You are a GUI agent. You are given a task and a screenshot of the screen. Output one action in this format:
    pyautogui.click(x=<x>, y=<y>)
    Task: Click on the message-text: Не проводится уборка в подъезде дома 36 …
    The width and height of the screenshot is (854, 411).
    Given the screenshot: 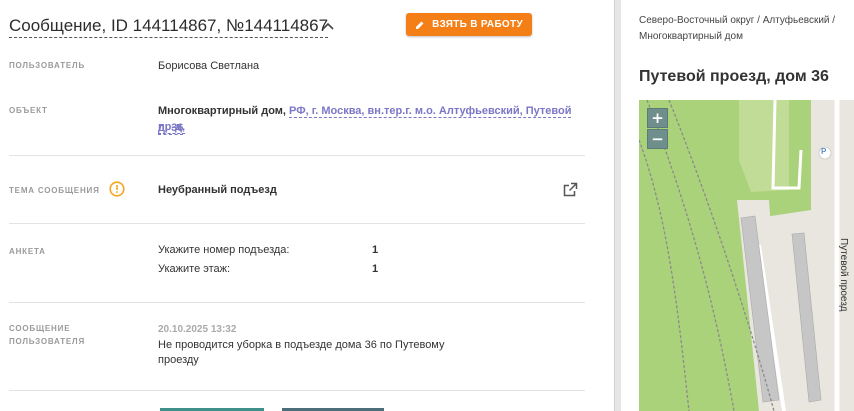 What is the action you would take?
    pyautogui.click(x=301, y=352)
    